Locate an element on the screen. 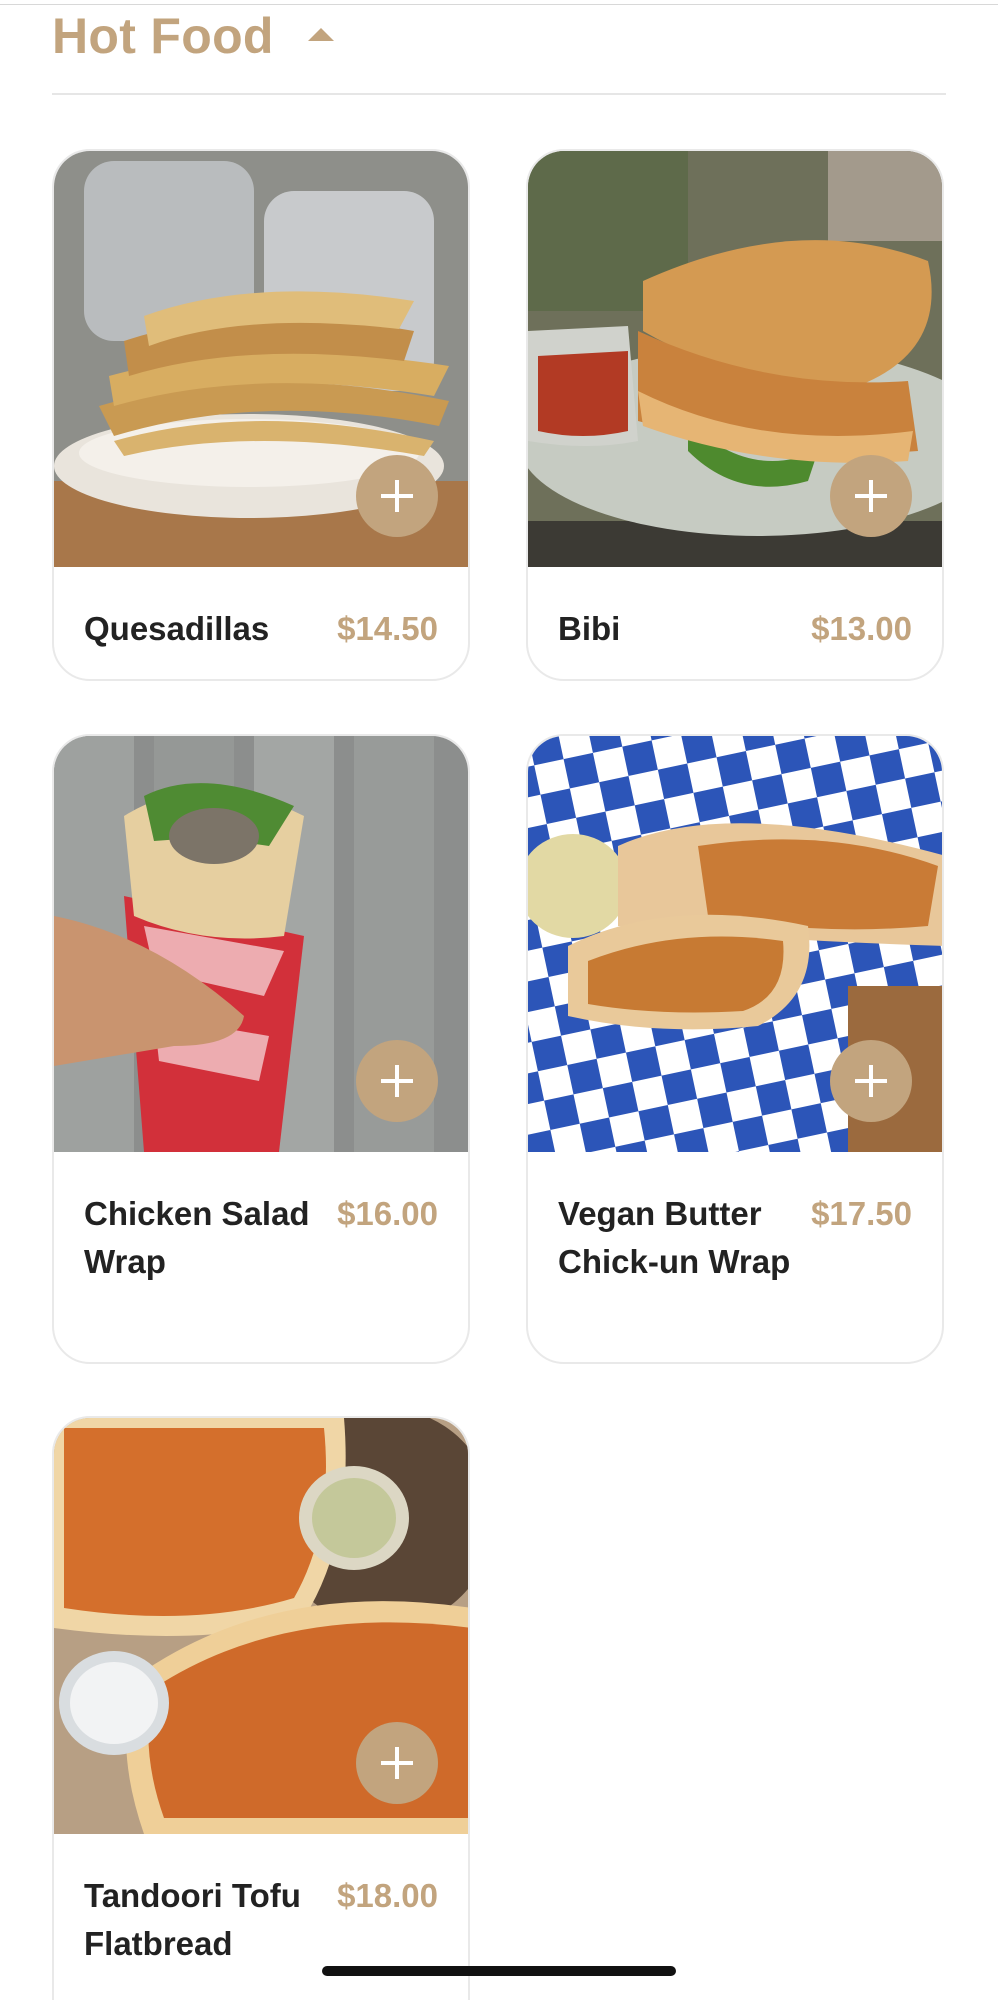  item-price: $16.00 is located at coordinates (387, 1213).